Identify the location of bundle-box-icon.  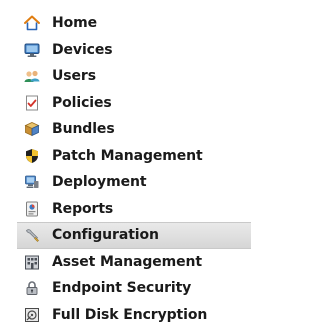
(32, 129).